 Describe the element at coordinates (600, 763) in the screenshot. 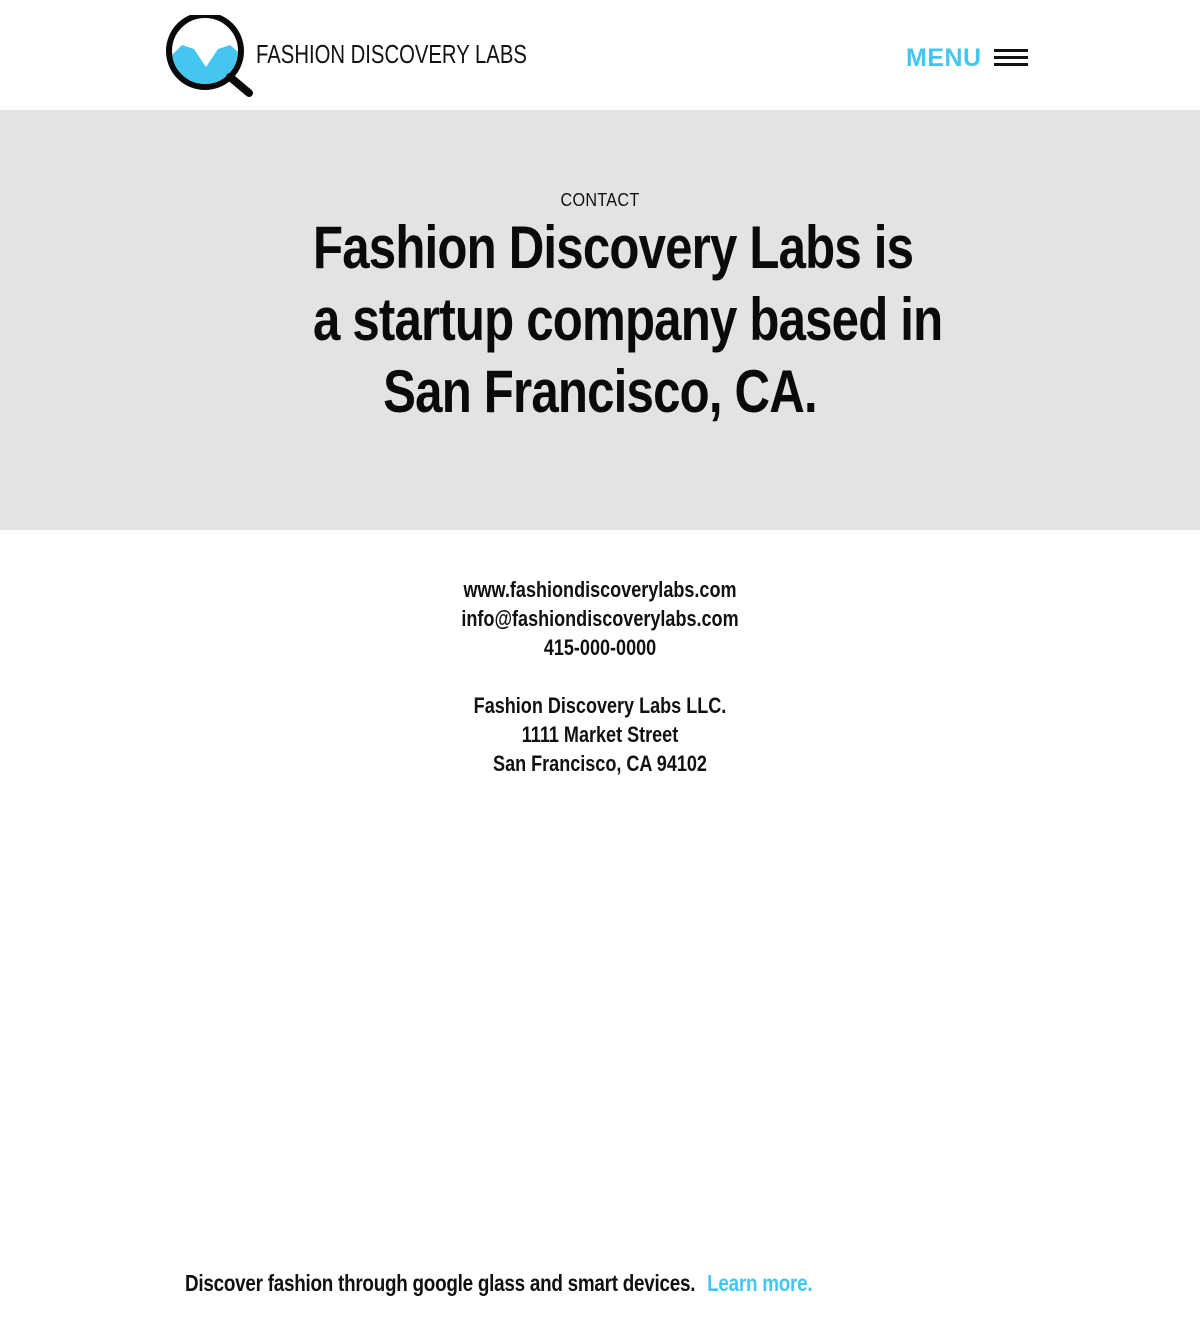

I see `city-address: San Francisco, CA 94102` at that location.